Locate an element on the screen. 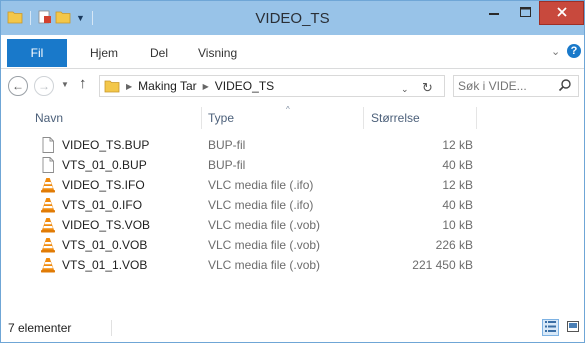 Image resolution: width=585 pixels, height=343 pixels. file-name: VIDEO_TS.IFO is located at coordinates (103, 185).